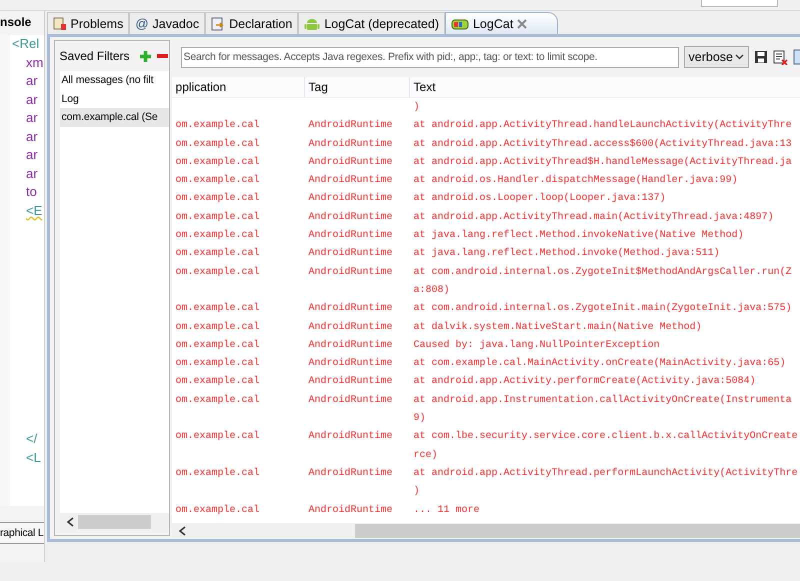 Image resolution: width=800 pixels, height=581 pixels. I want to click on graphical-layout-tab: raphical L, so click(22, 533).